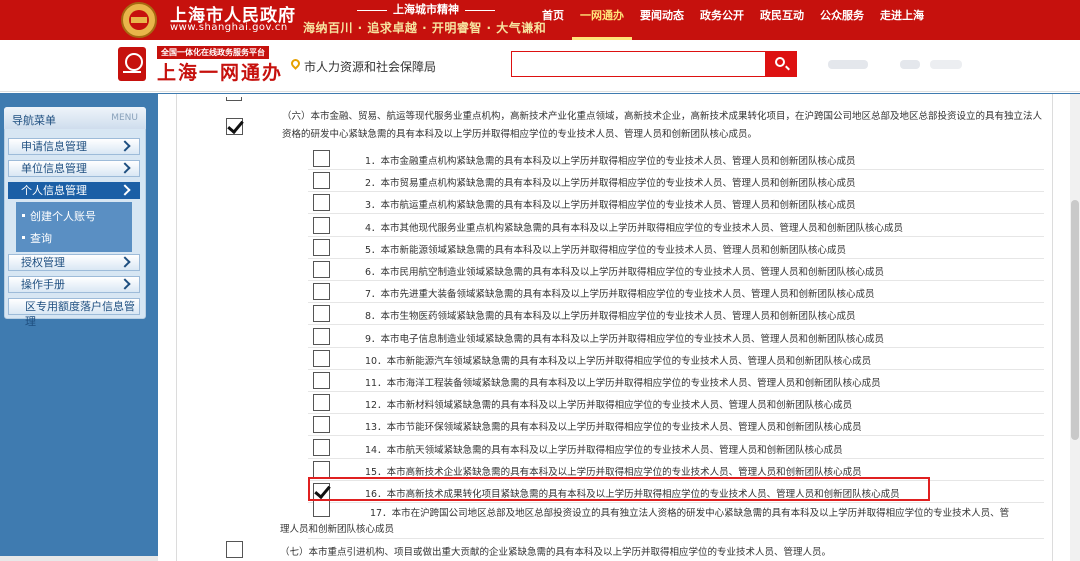  I want to click on nav-news: 要闻动态, so click(662, 20).